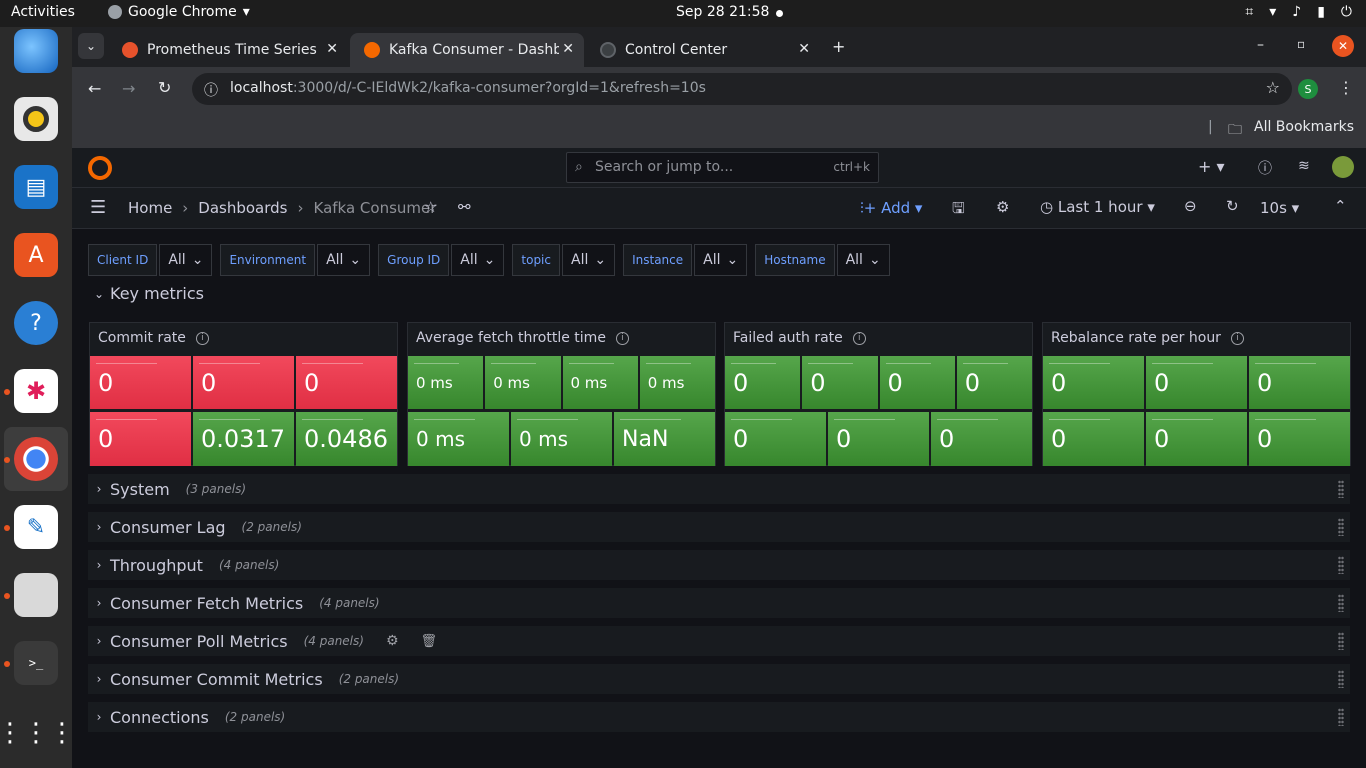 This screenshot has height=768, width=1366. I want to click on dashboard-row: › Connections (2 panels), so click(719, 717).